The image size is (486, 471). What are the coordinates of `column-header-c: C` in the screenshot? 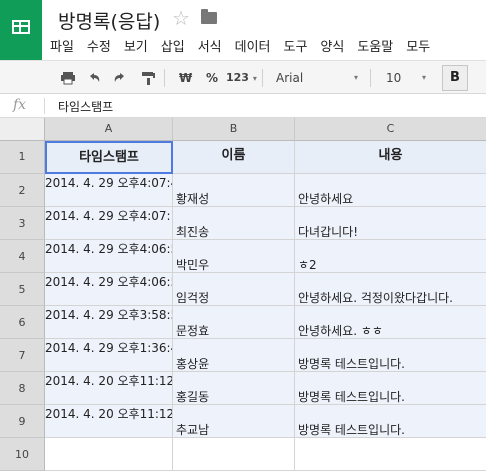 It's located at (390, 129).